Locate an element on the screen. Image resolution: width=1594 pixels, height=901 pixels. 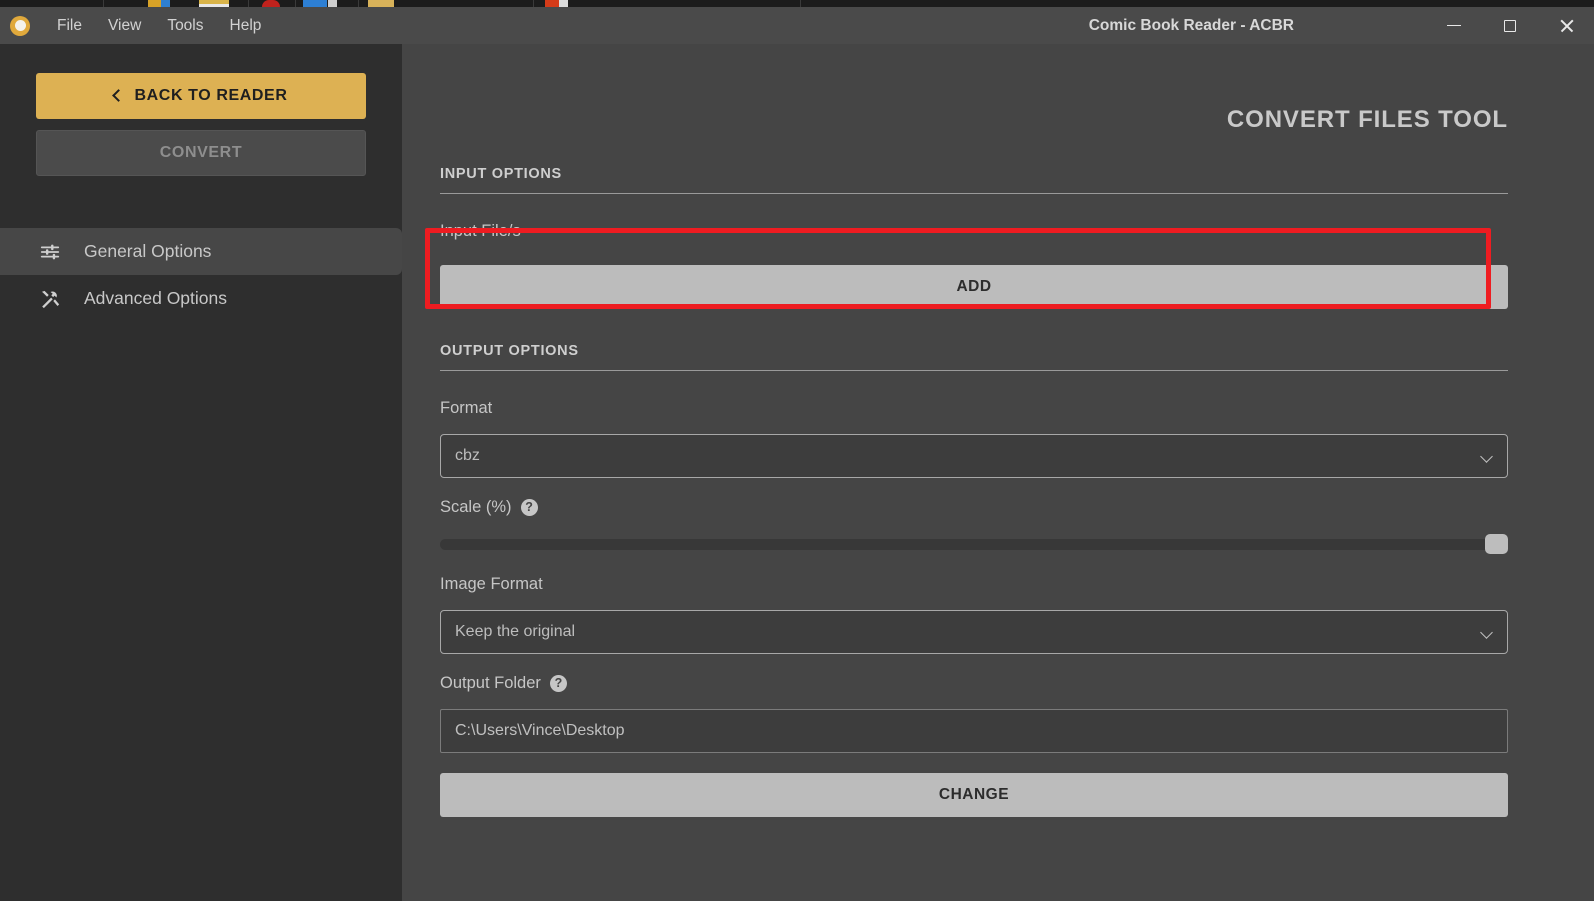
page-title: CONVERT FILES TOOL is located at coordinates (1367, 119).